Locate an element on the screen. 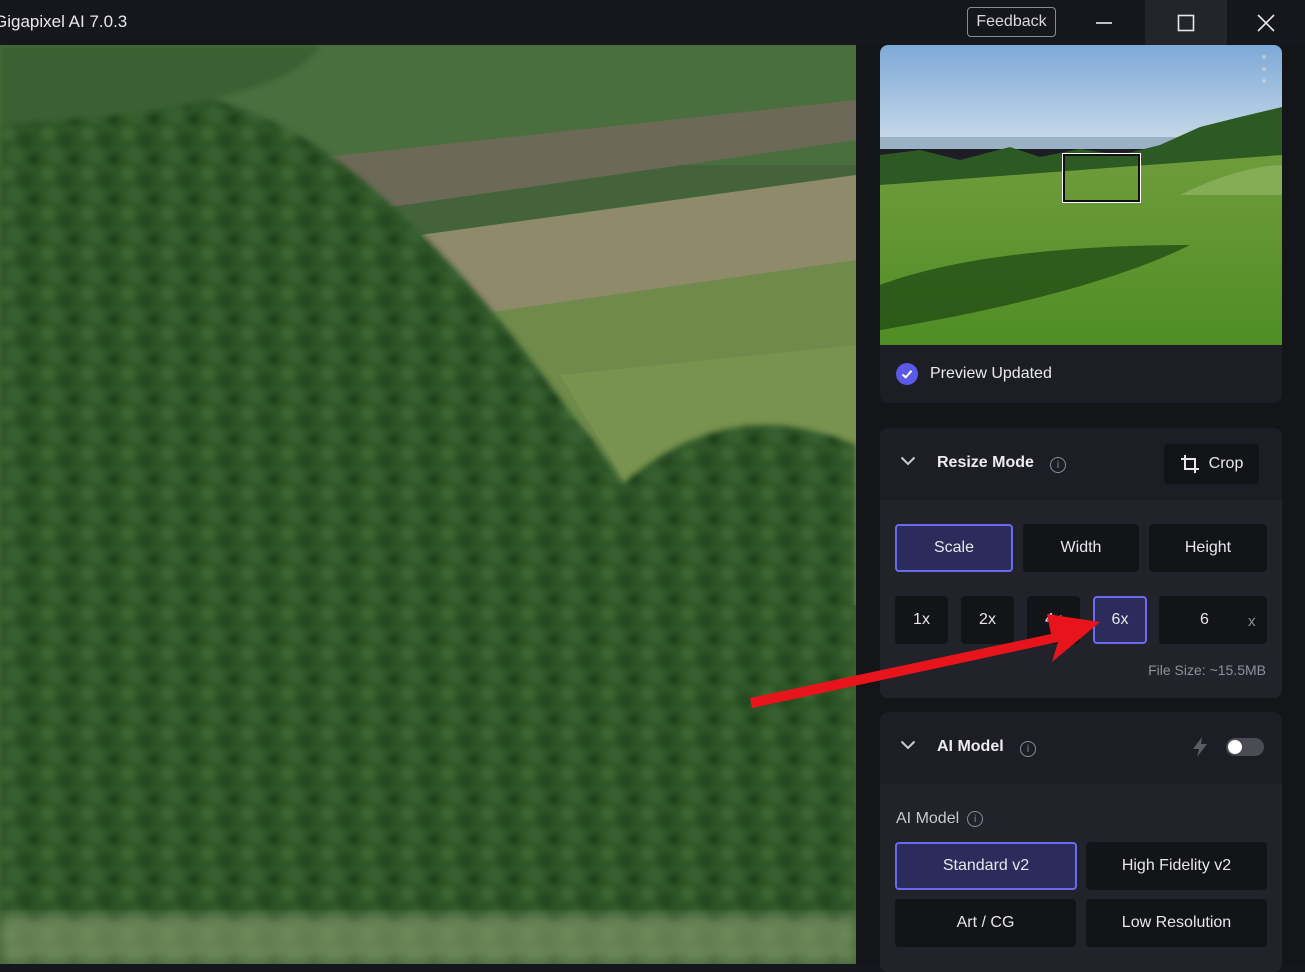 The height and width of the screenshot is (972, 1305). ai-model-section-label: AI Model i is located at coordinates (940, 819).